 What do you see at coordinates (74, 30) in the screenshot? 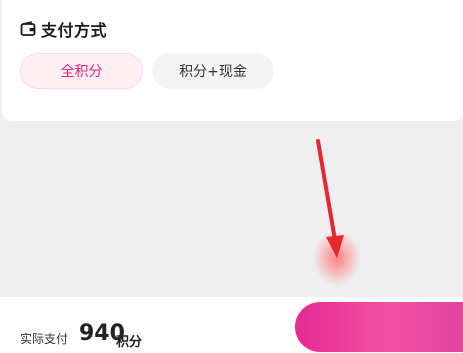
I see `payment-method-title: 支付方式` at bounding box center [74, 30].